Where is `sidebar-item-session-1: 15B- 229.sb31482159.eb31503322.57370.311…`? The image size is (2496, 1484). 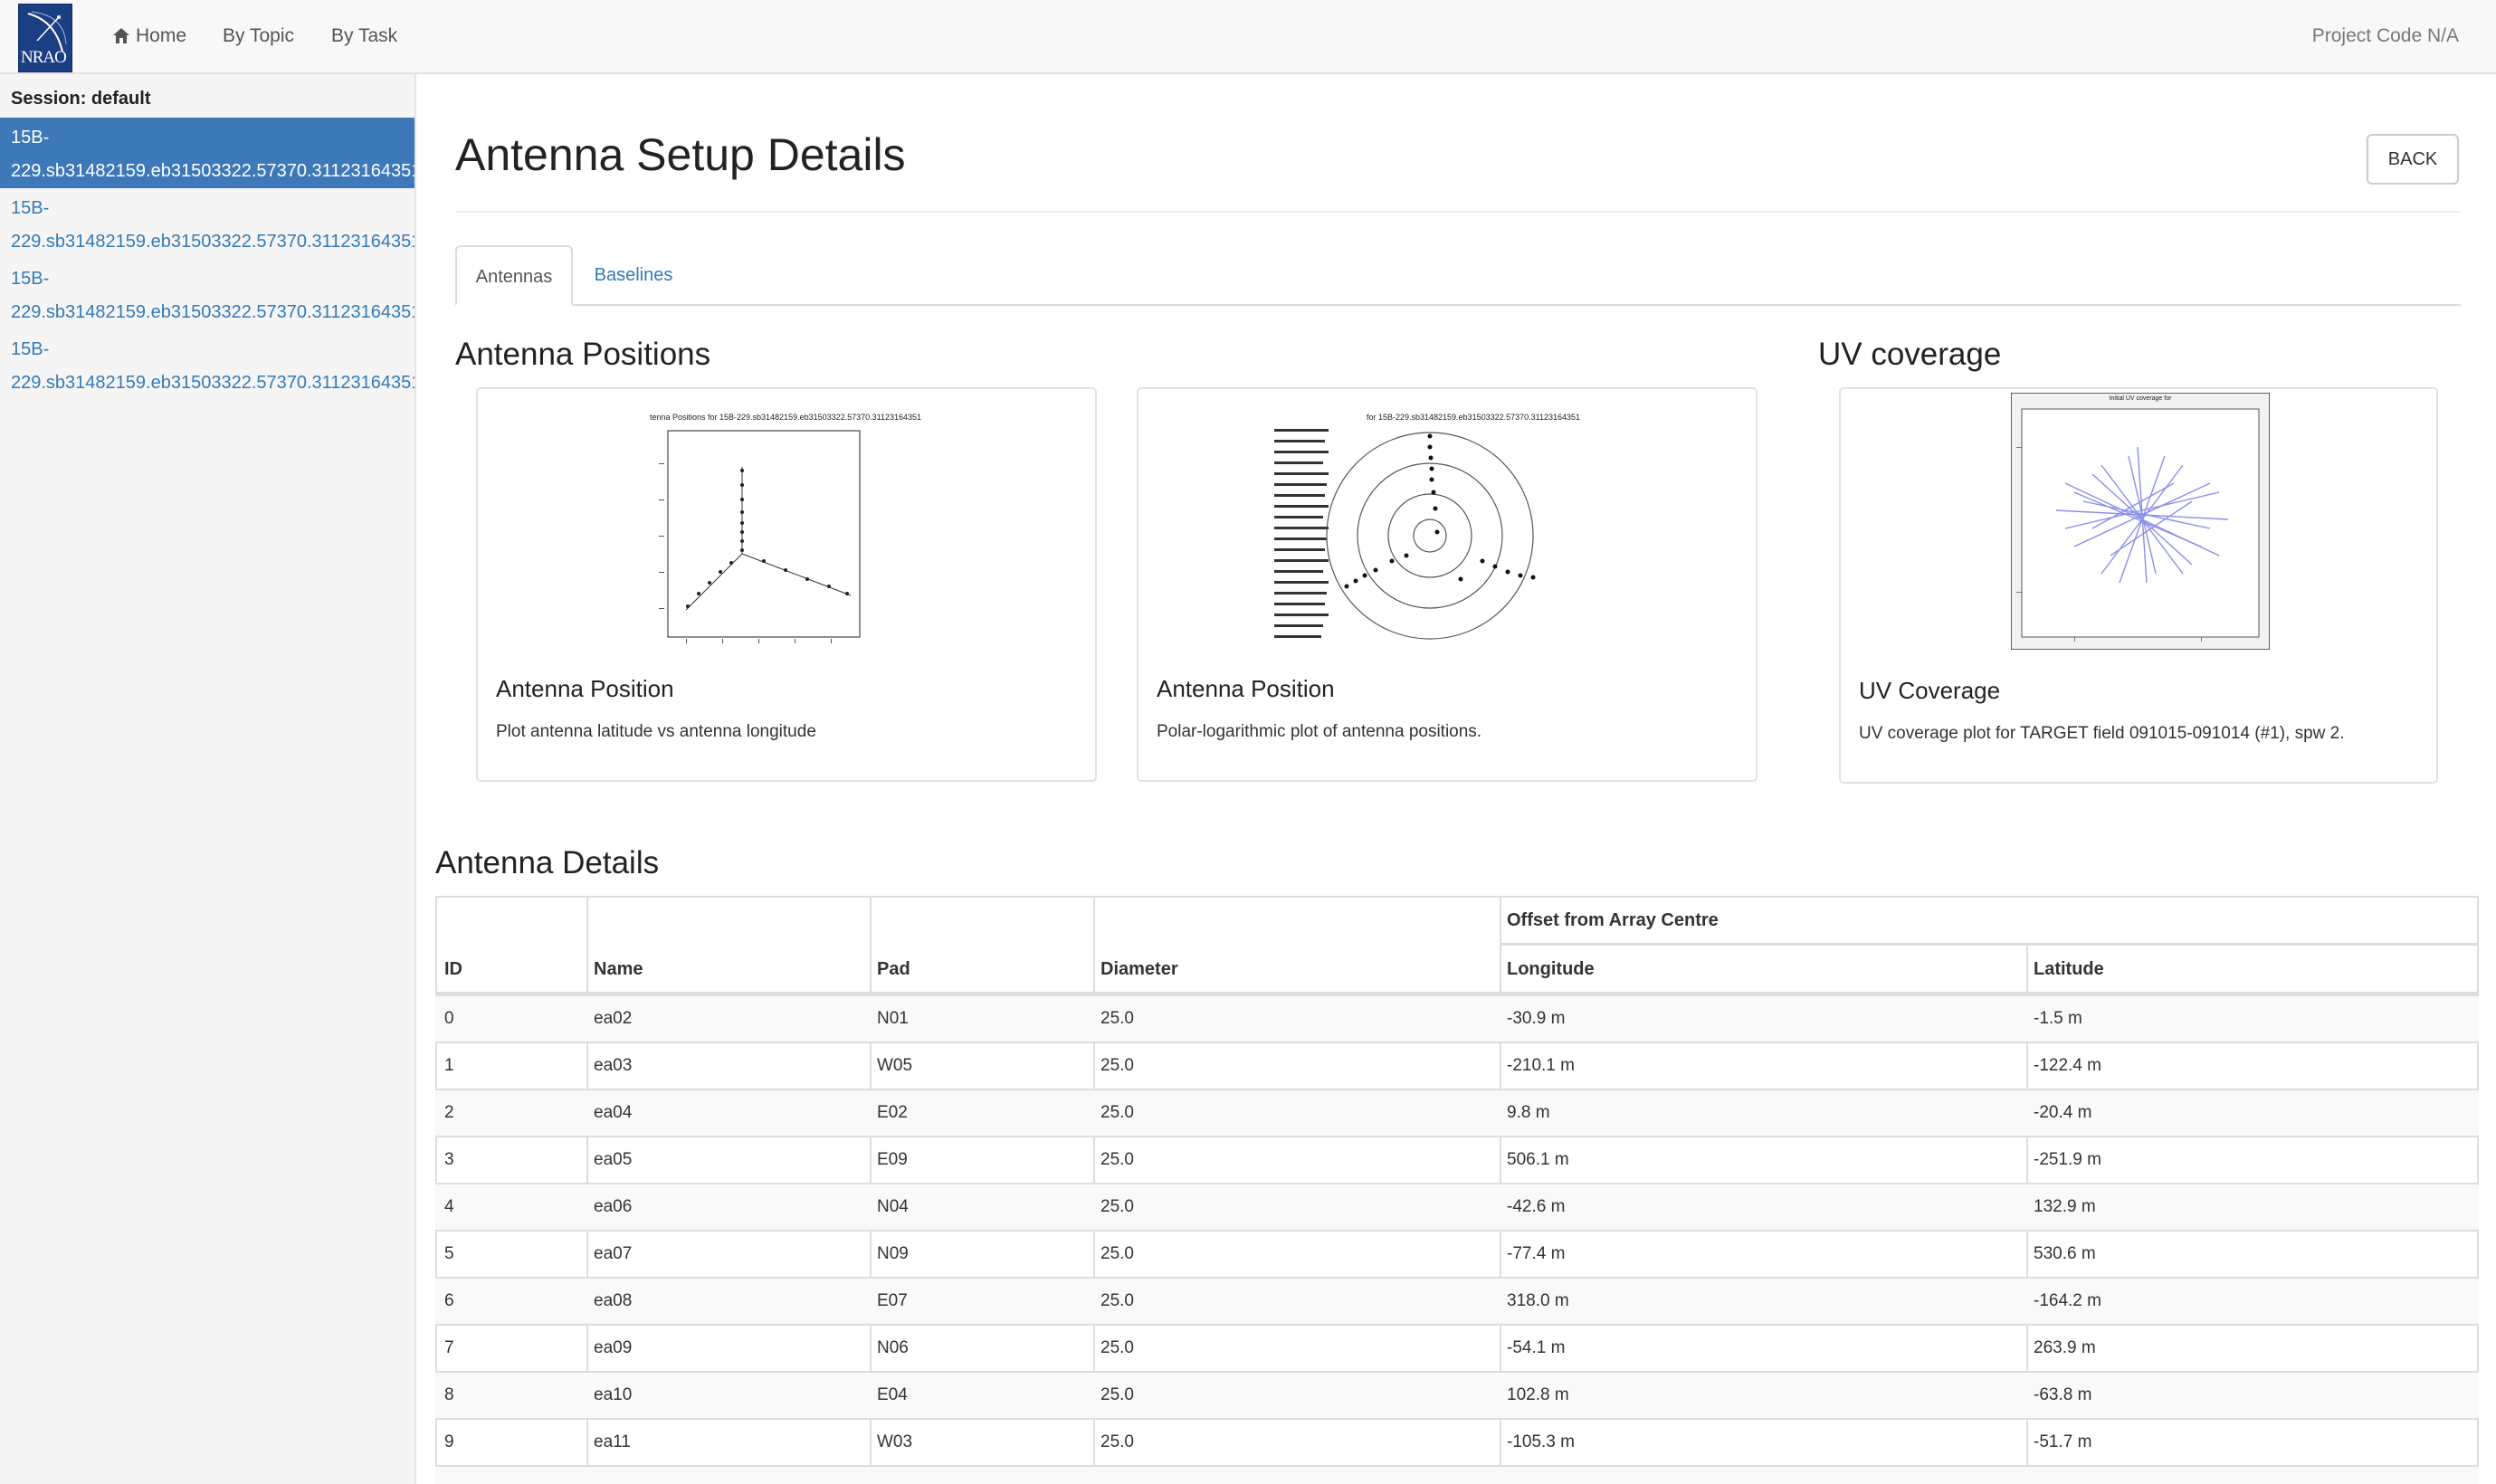 sidebar-item-session-1: 15B- 229.sb31482159.eb31503322.57370.311… is located at coordinates (207, 153).